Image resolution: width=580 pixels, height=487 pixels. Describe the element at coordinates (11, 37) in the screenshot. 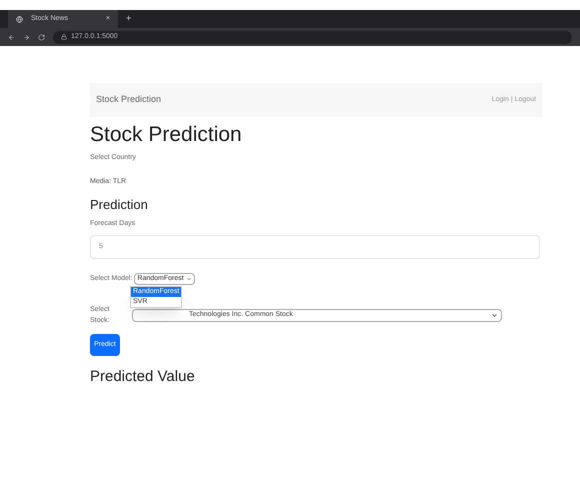

I see `back-icon` at that location.